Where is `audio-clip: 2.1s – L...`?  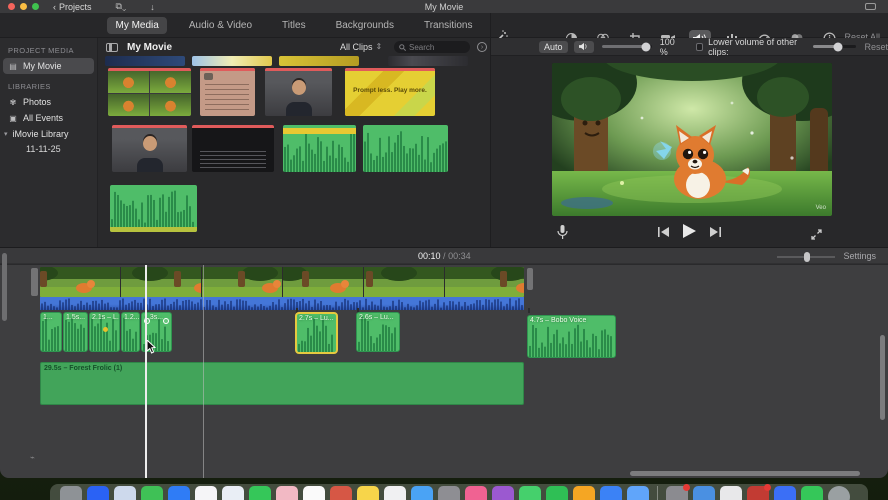
audio-clip: 2.1s – L... is located at coordinates (104, 332).